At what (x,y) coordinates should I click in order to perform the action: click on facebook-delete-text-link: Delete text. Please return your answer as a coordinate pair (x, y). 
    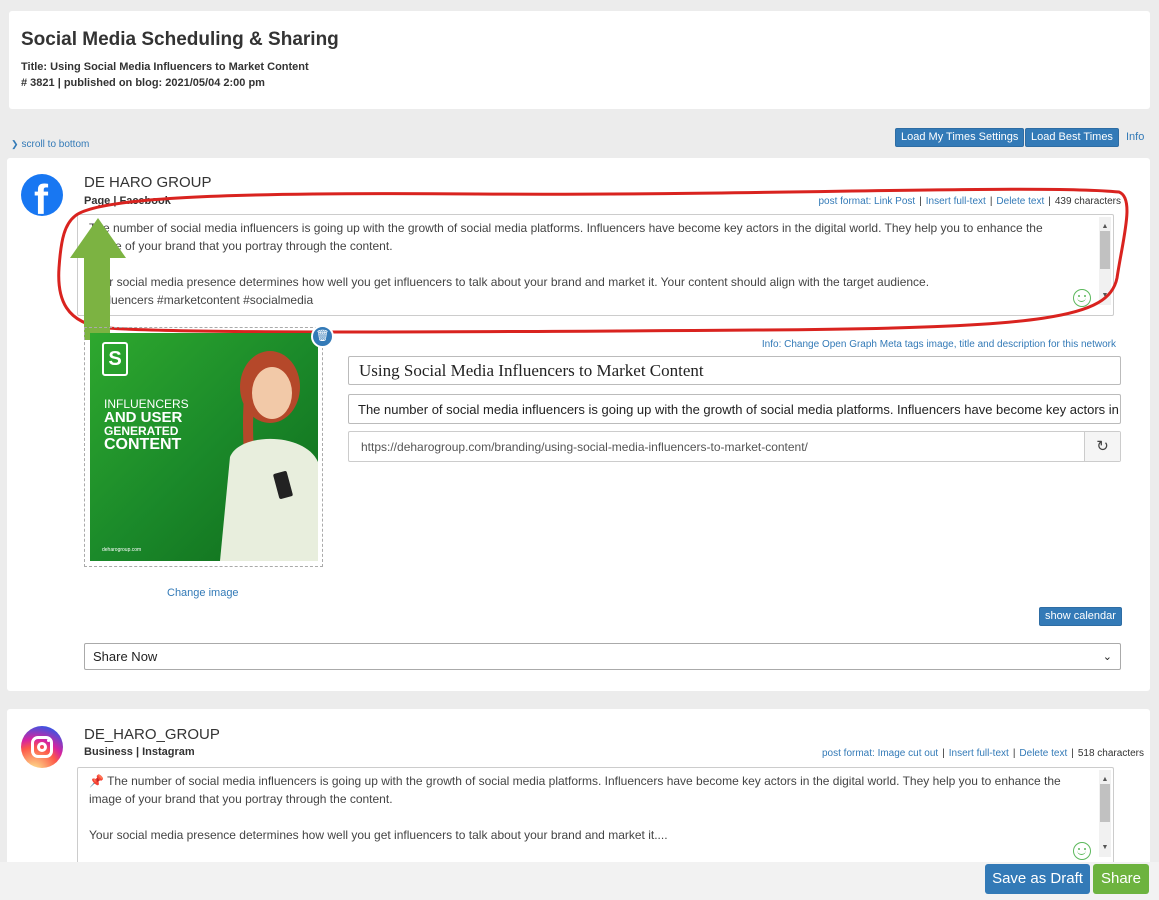
    Looking at the image, I should click on (1020, 201).